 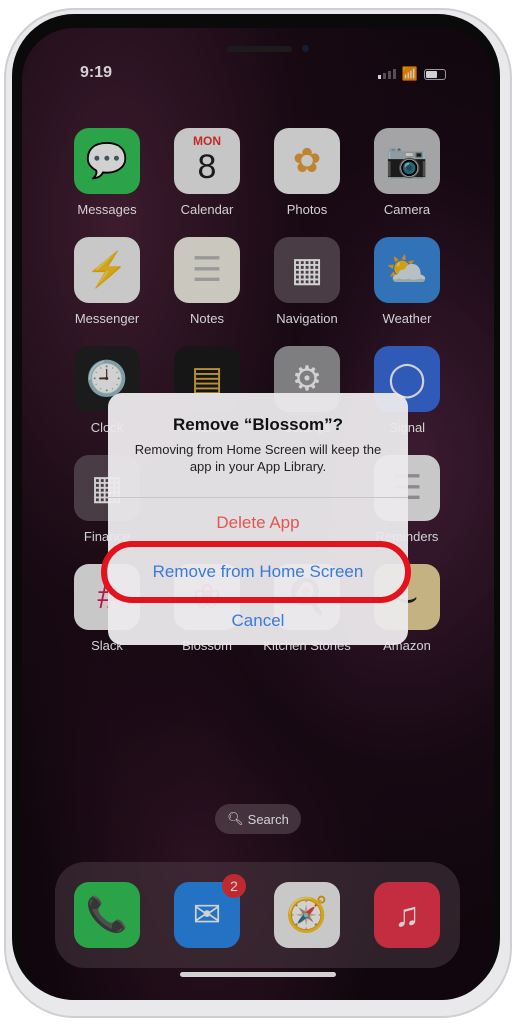 I want to click on delete-app-button: Delete App, so click(x=258, y=522).